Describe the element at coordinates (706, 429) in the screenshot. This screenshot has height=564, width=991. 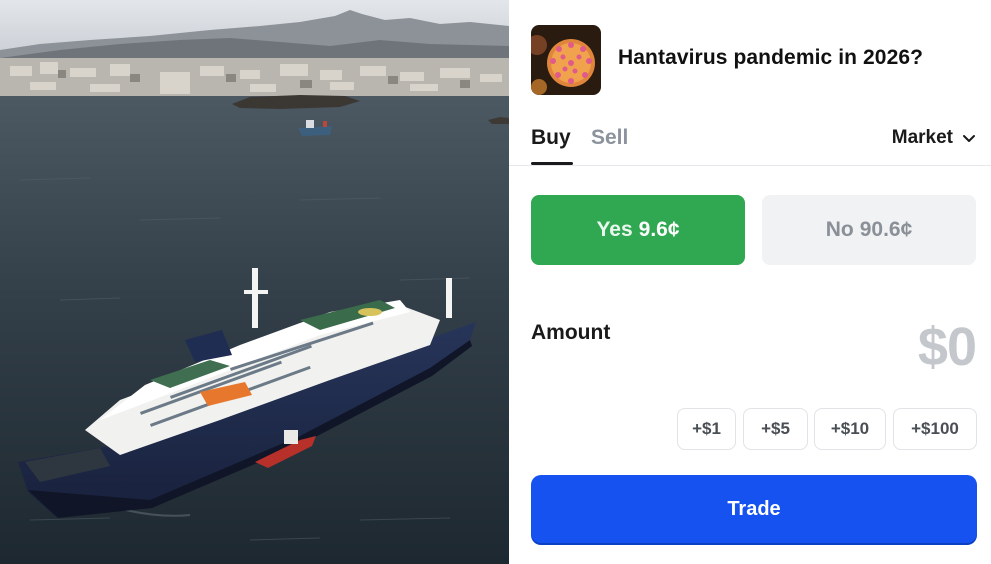
I see `quick-amount-1-button: +$1` at that location.